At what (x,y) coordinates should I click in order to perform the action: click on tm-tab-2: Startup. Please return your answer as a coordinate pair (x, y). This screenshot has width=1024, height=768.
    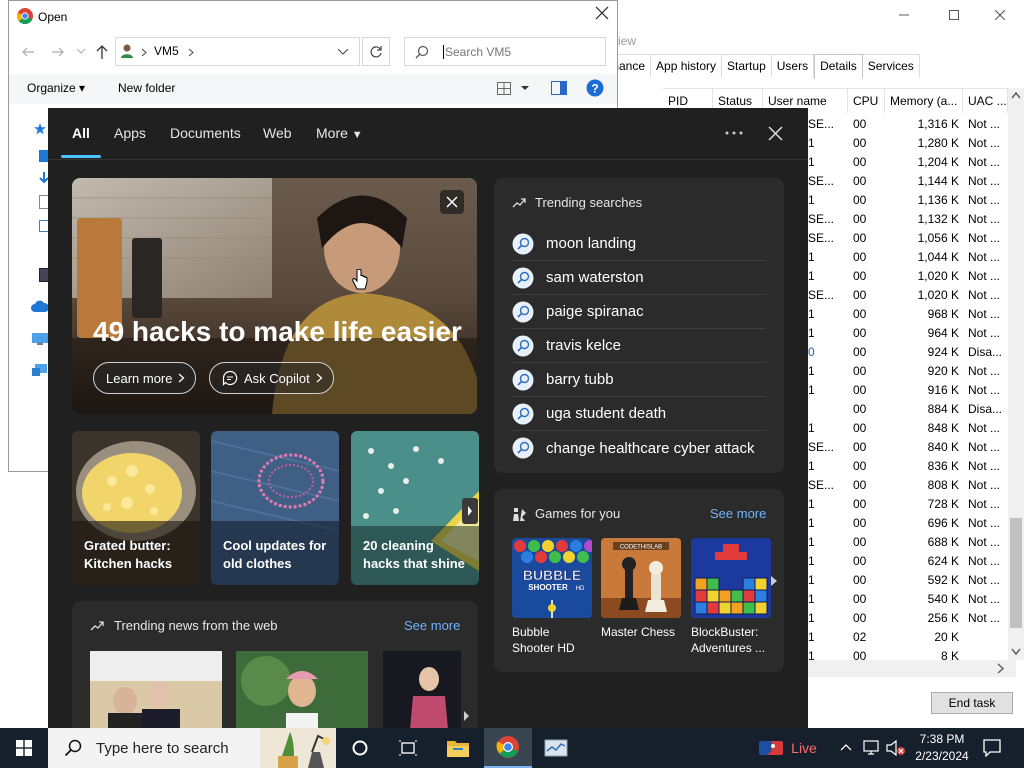
    Looking at the image, I should click on (747, 66).